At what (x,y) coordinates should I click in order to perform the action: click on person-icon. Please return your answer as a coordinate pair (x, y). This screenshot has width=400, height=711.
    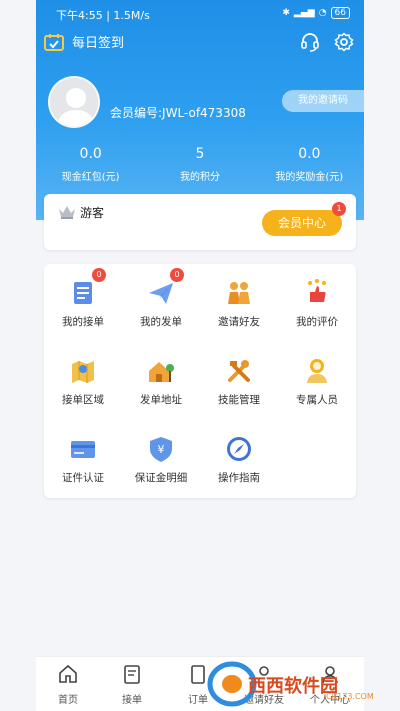
    Looking at the image, I should click on (317, 371).